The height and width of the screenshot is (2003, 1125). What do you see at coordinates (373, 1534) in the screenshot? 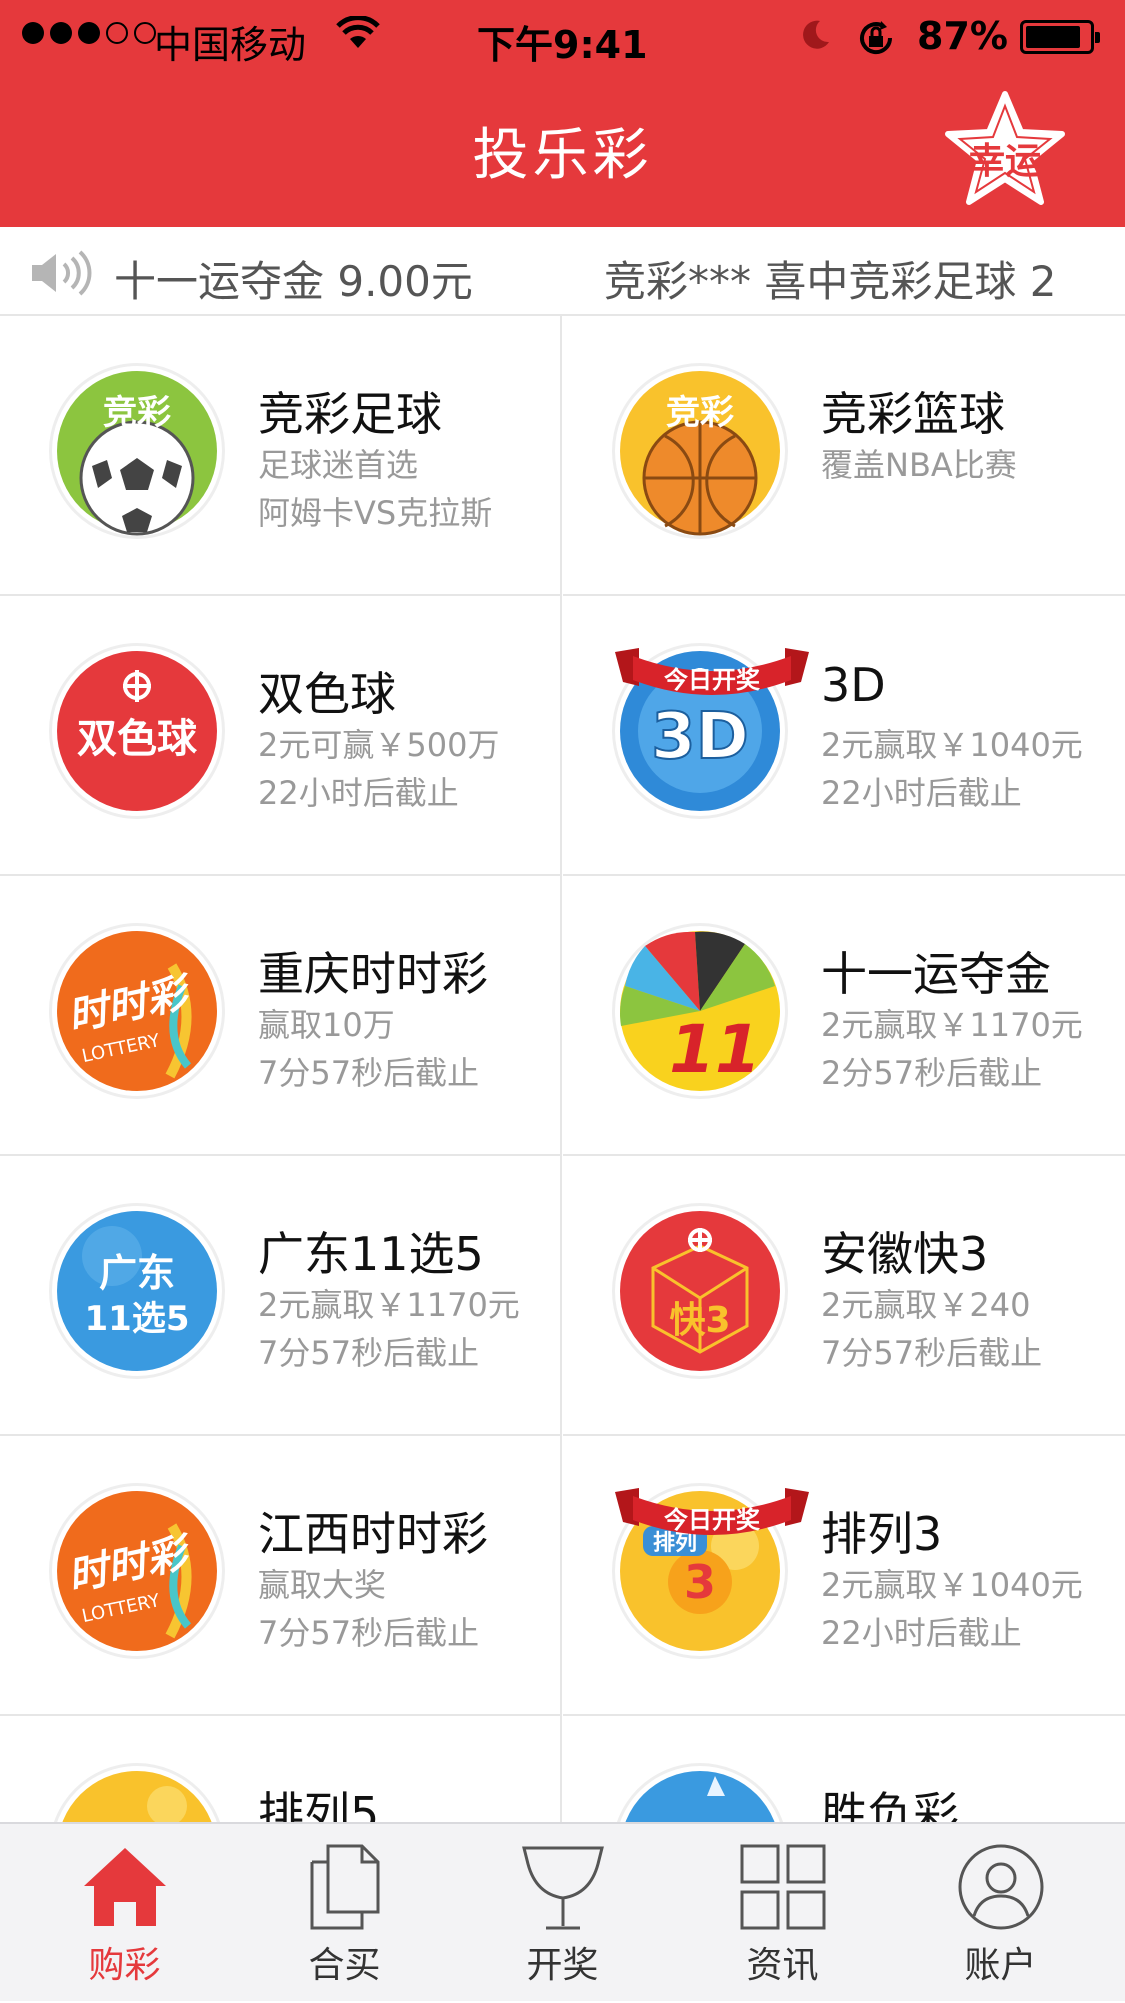
I see `game-name: 江西时时彩` at bounding box center [373, 1534].